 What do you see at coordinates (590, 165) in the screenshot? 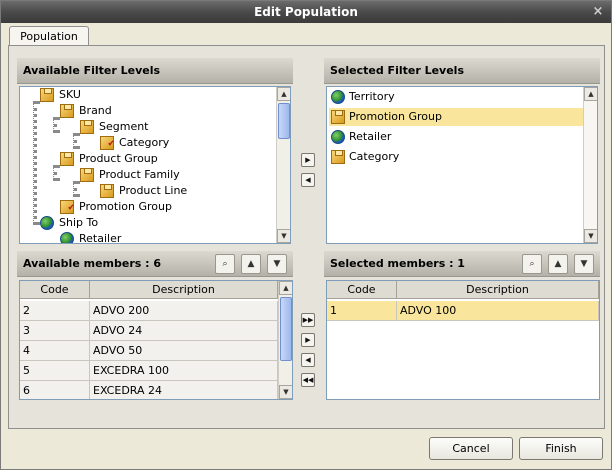
I see `selected-levels-scrollbar: ▲ ▼` at bounding box center [590, 165].